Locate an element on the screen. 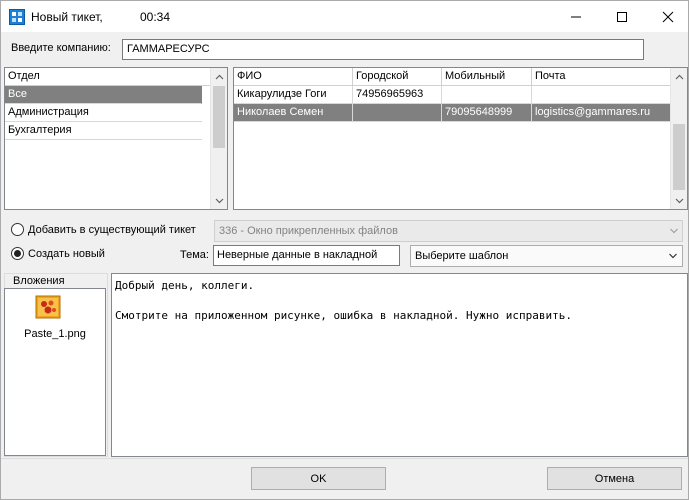  subject-label: Тема: is located at coordinates (194, 255).